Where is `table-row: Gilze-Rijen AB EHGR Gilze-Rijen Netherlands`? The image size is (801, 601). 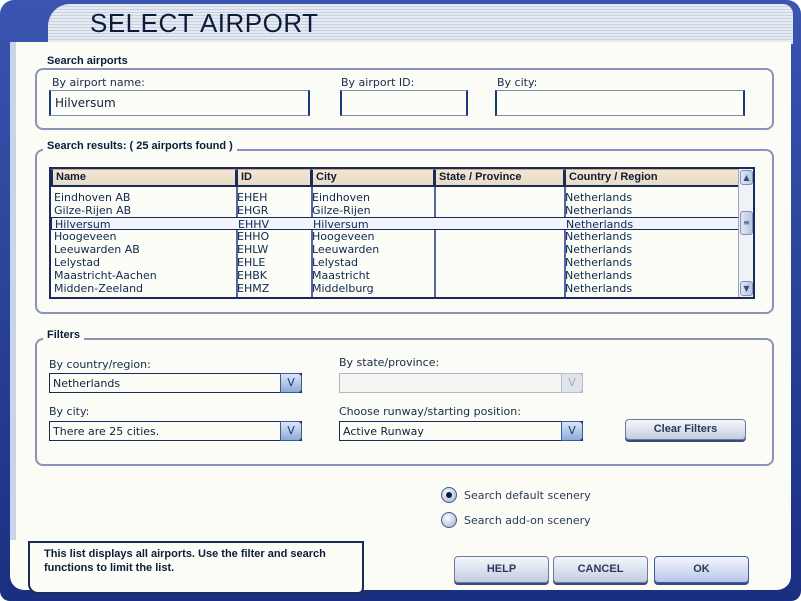 table-row: Gilze-Rijen AB EHGR Gilze-Rijen Netherlands is located at coordinates (395, 210).